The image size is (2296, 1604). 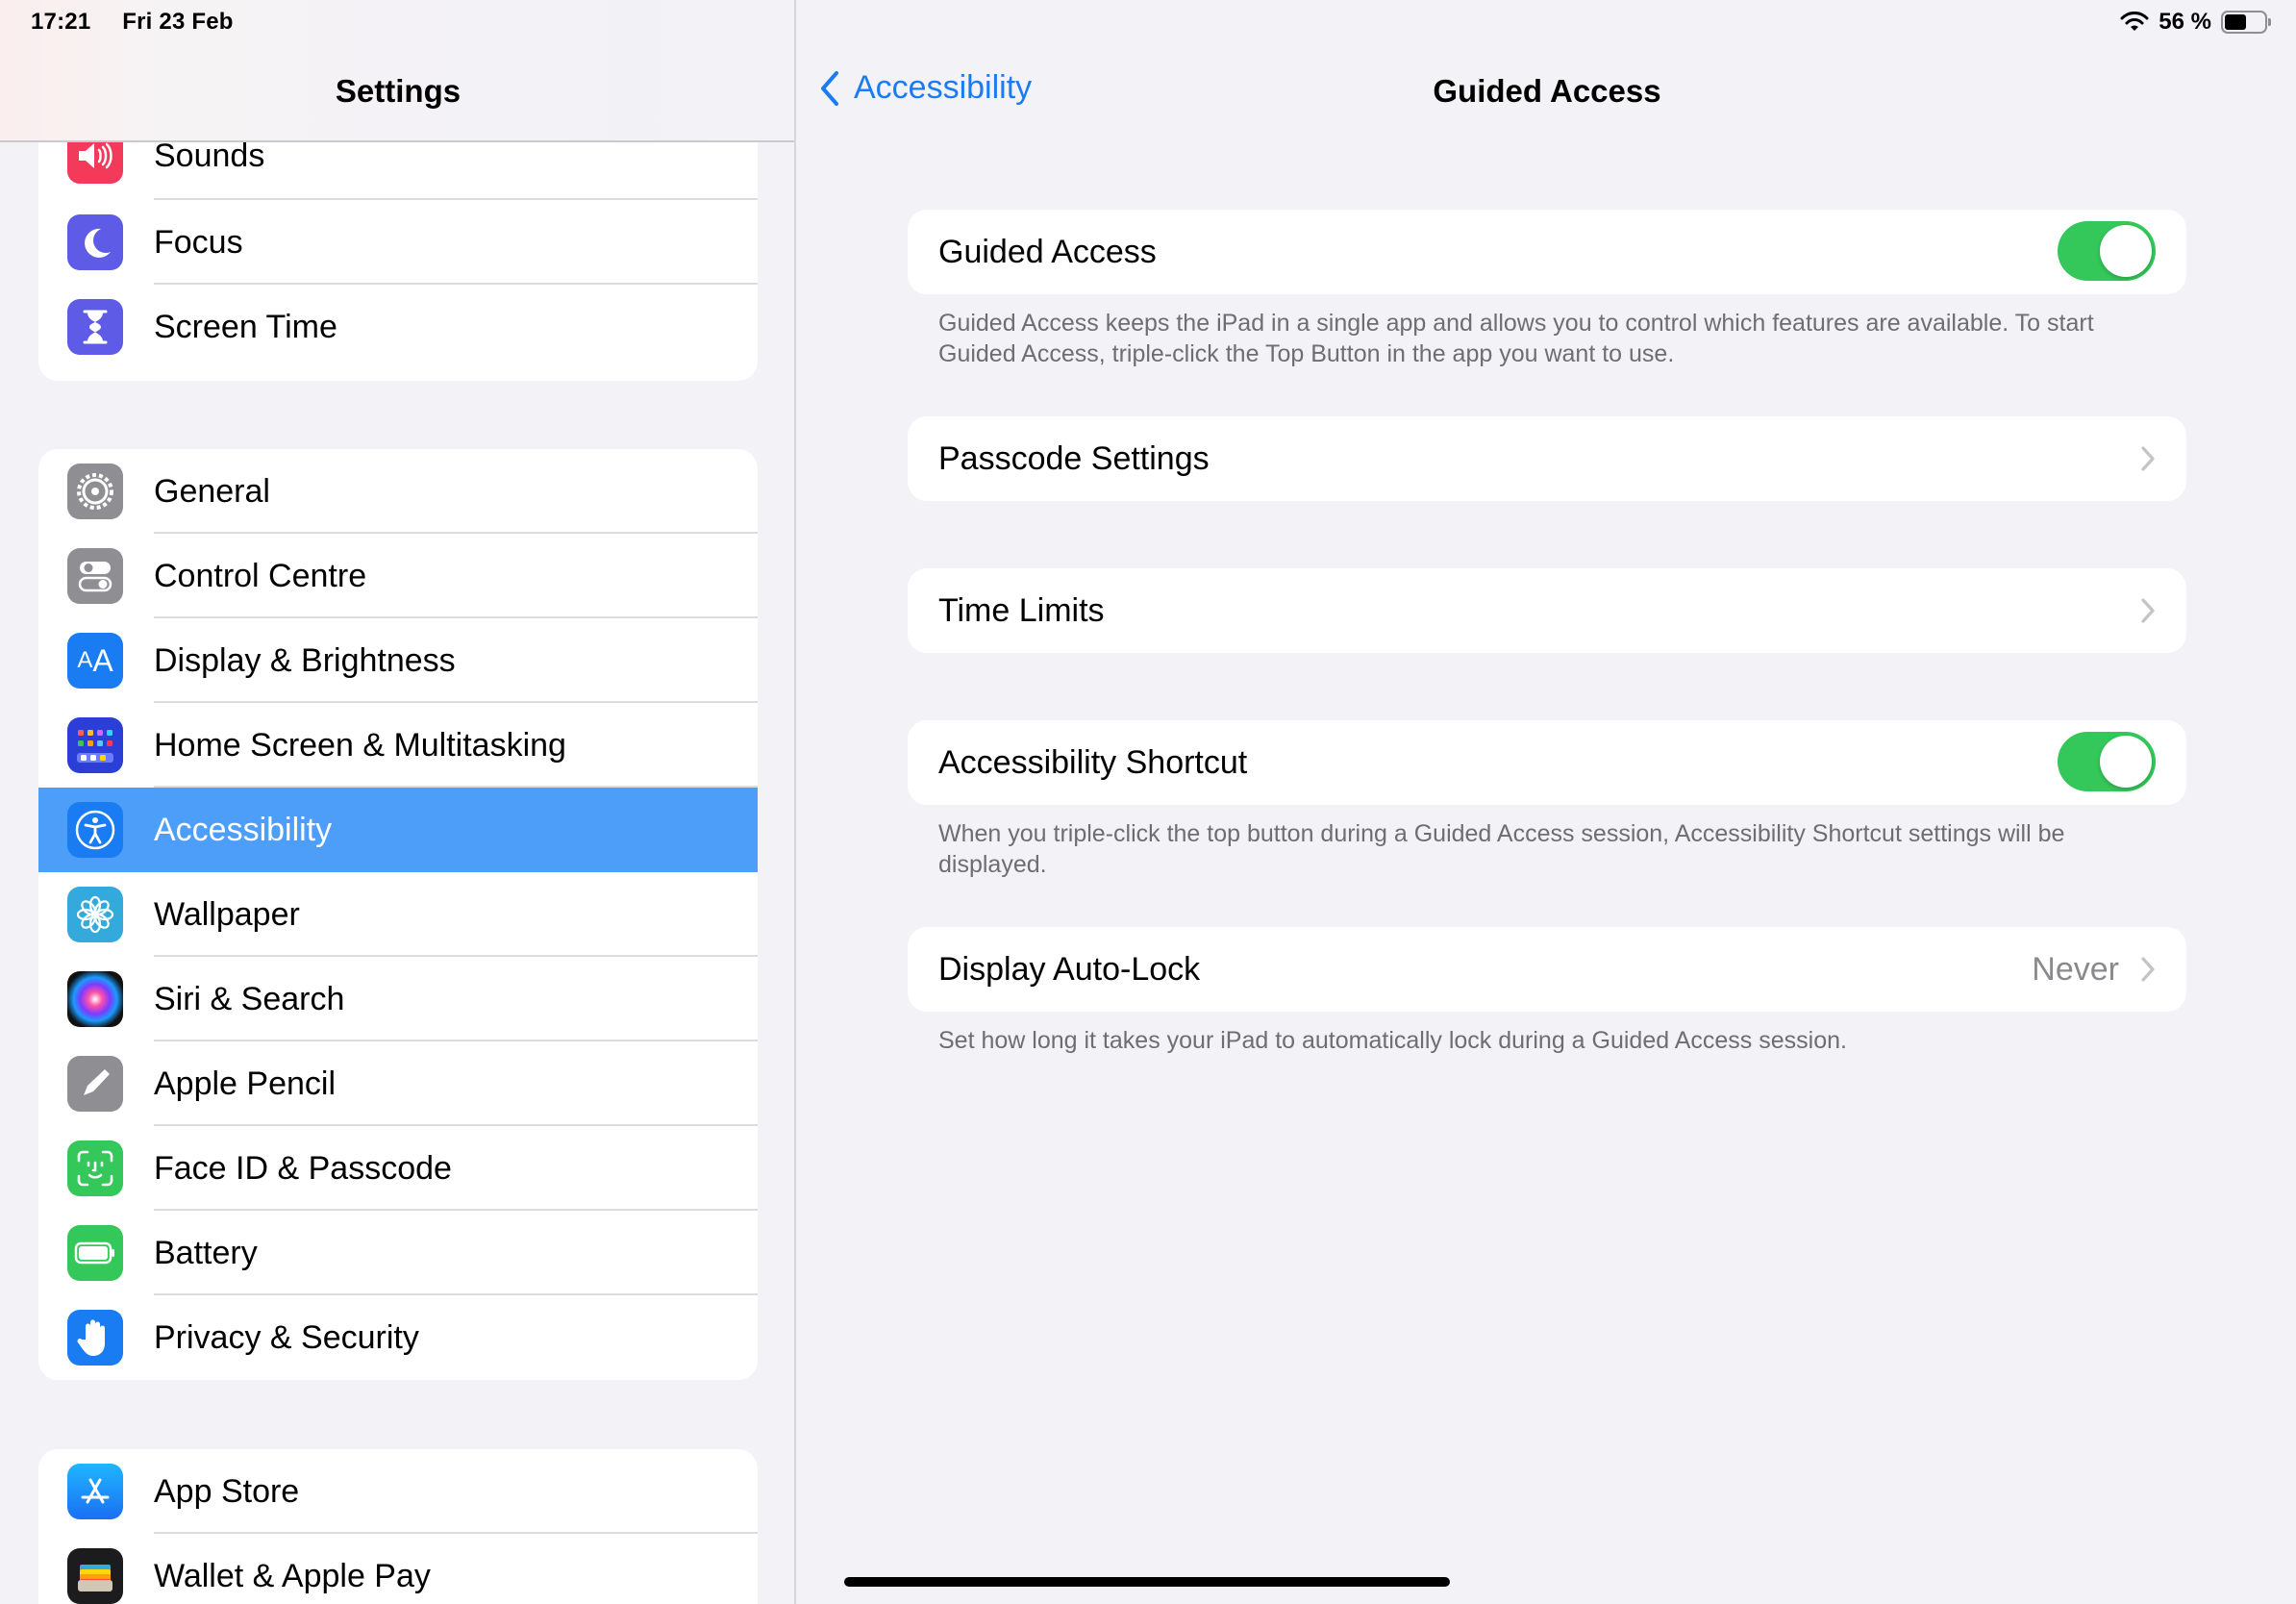 I want to click on guided-access-label: Guided Access, so click(x=1047, y=252).